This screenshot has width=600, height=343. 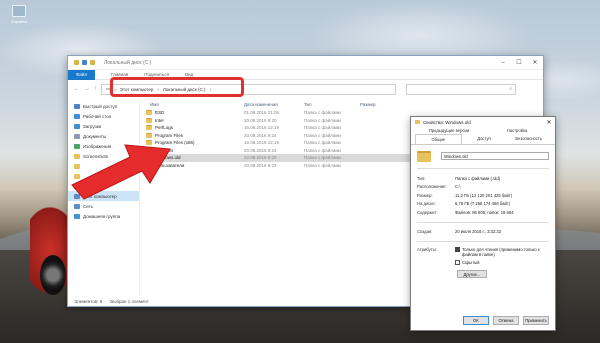 What do you see at coordinates (528, 139) in the screenshot?
I see `tab-security: Безопасность` at bounding box center [528, 139].